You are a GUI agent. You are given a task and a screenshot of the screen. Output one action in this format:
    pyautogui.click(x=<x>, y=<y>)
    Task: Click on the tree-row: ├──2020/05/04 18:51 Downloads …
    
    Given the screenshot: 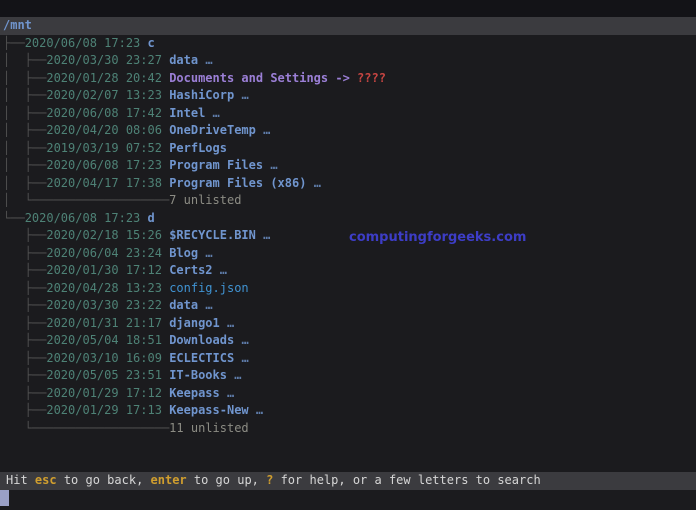 What is the action you would take?
    pyautogui.click(x=348, y=341)
    